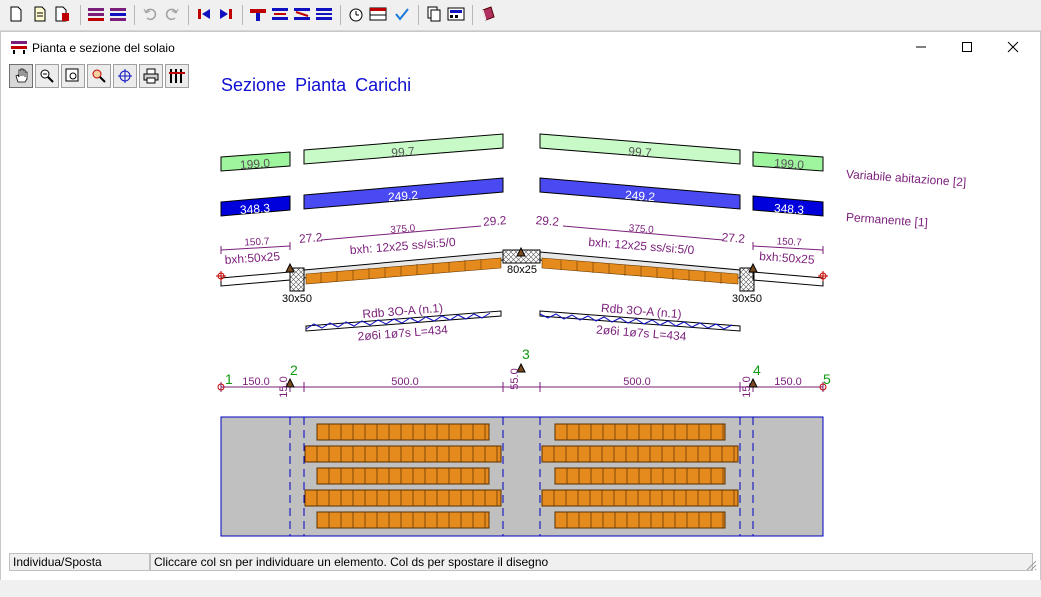 Image resolution: width=1041 pixels, height=597 pixels. What do you see at coordinates (547, 221) in the screenshot?
I see `right-edge-dim-1: 29.2` at bounding box center [547, 221].